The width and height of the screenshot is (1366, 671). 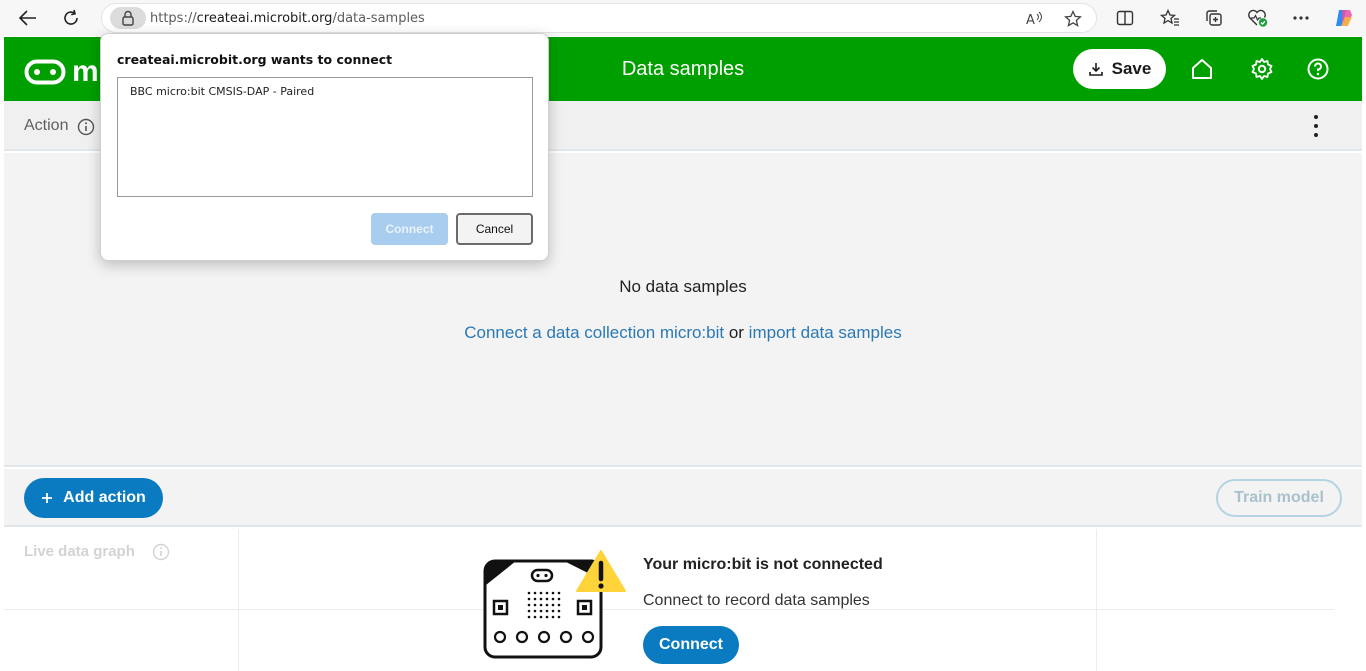 I want to click on dialog-title: createai.microbit.org wants to connect, so click(x=255, y=59).